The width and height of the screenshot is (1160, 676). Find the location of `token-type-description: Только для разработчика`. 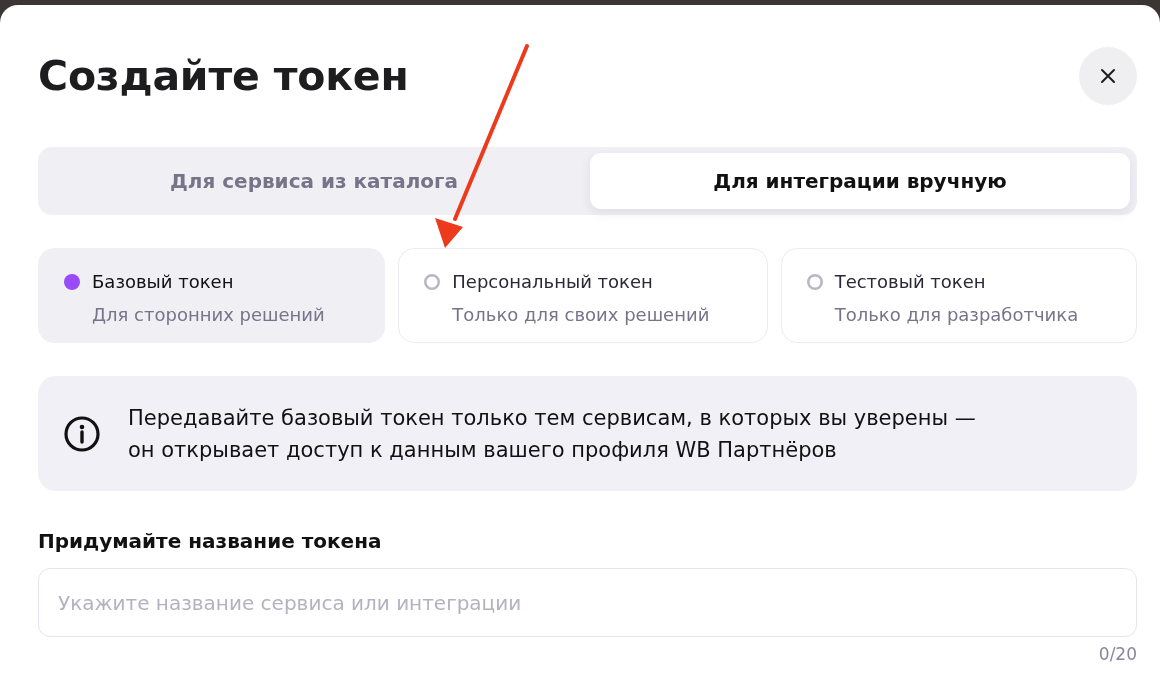

token-type-description: Только для разработчика is located at coordinates (956, 315).